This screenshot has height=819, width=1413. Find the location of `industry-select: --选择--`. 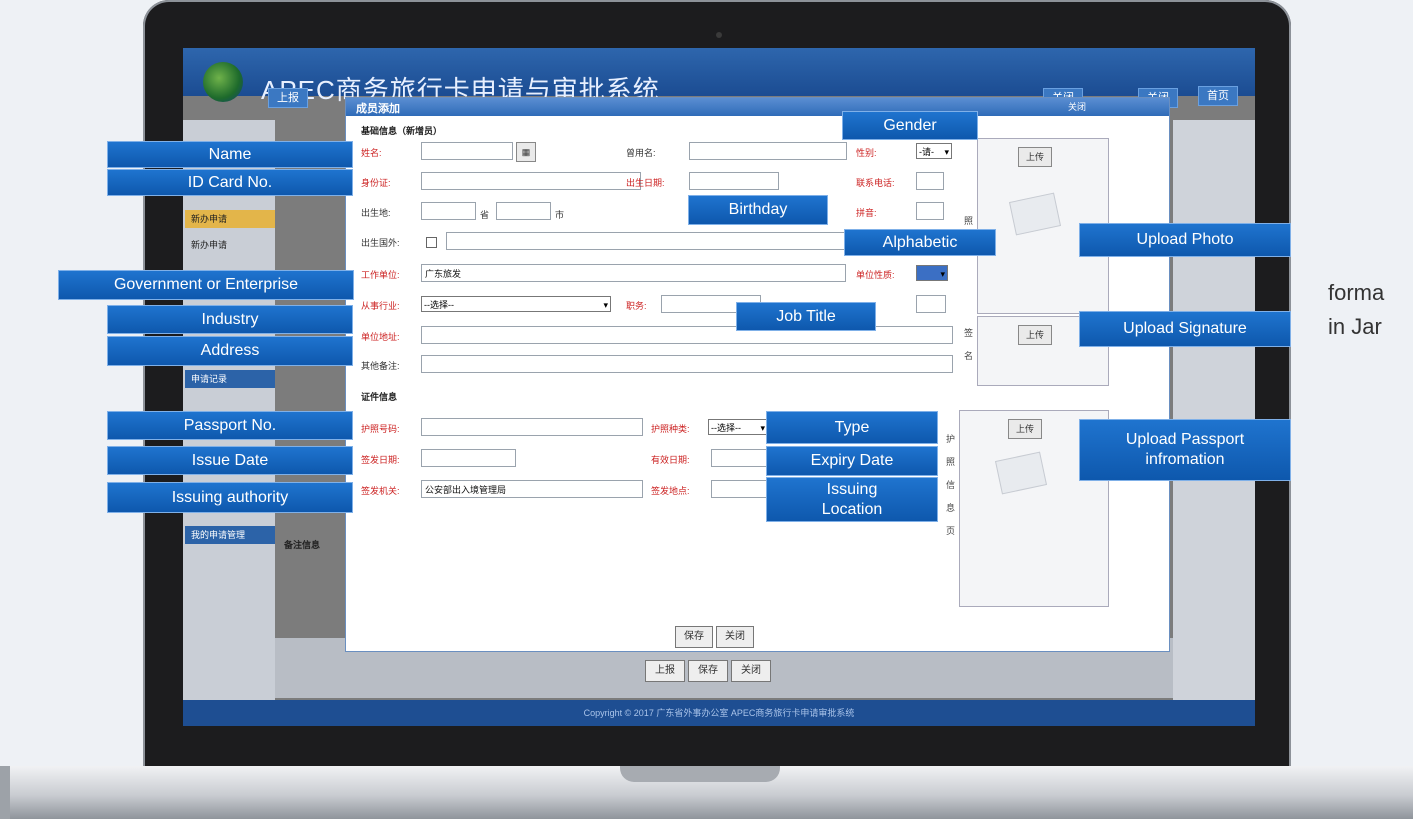

industry-select: --选择-- is located at coordinates (516, 304).